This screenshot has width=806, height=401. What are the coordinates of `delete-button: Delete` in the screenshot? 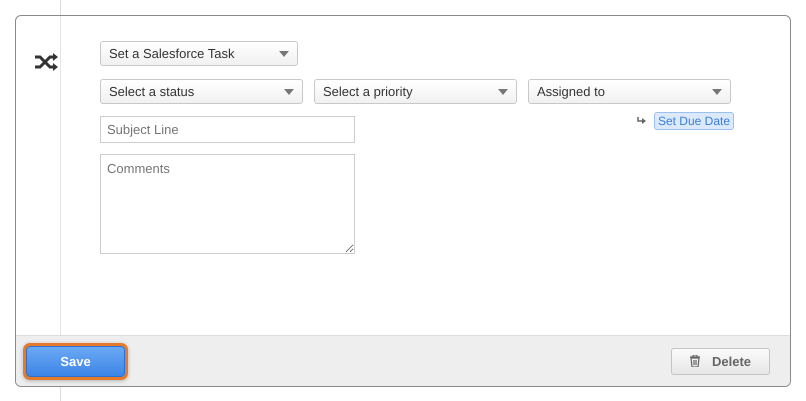 It's located at (720, 361).